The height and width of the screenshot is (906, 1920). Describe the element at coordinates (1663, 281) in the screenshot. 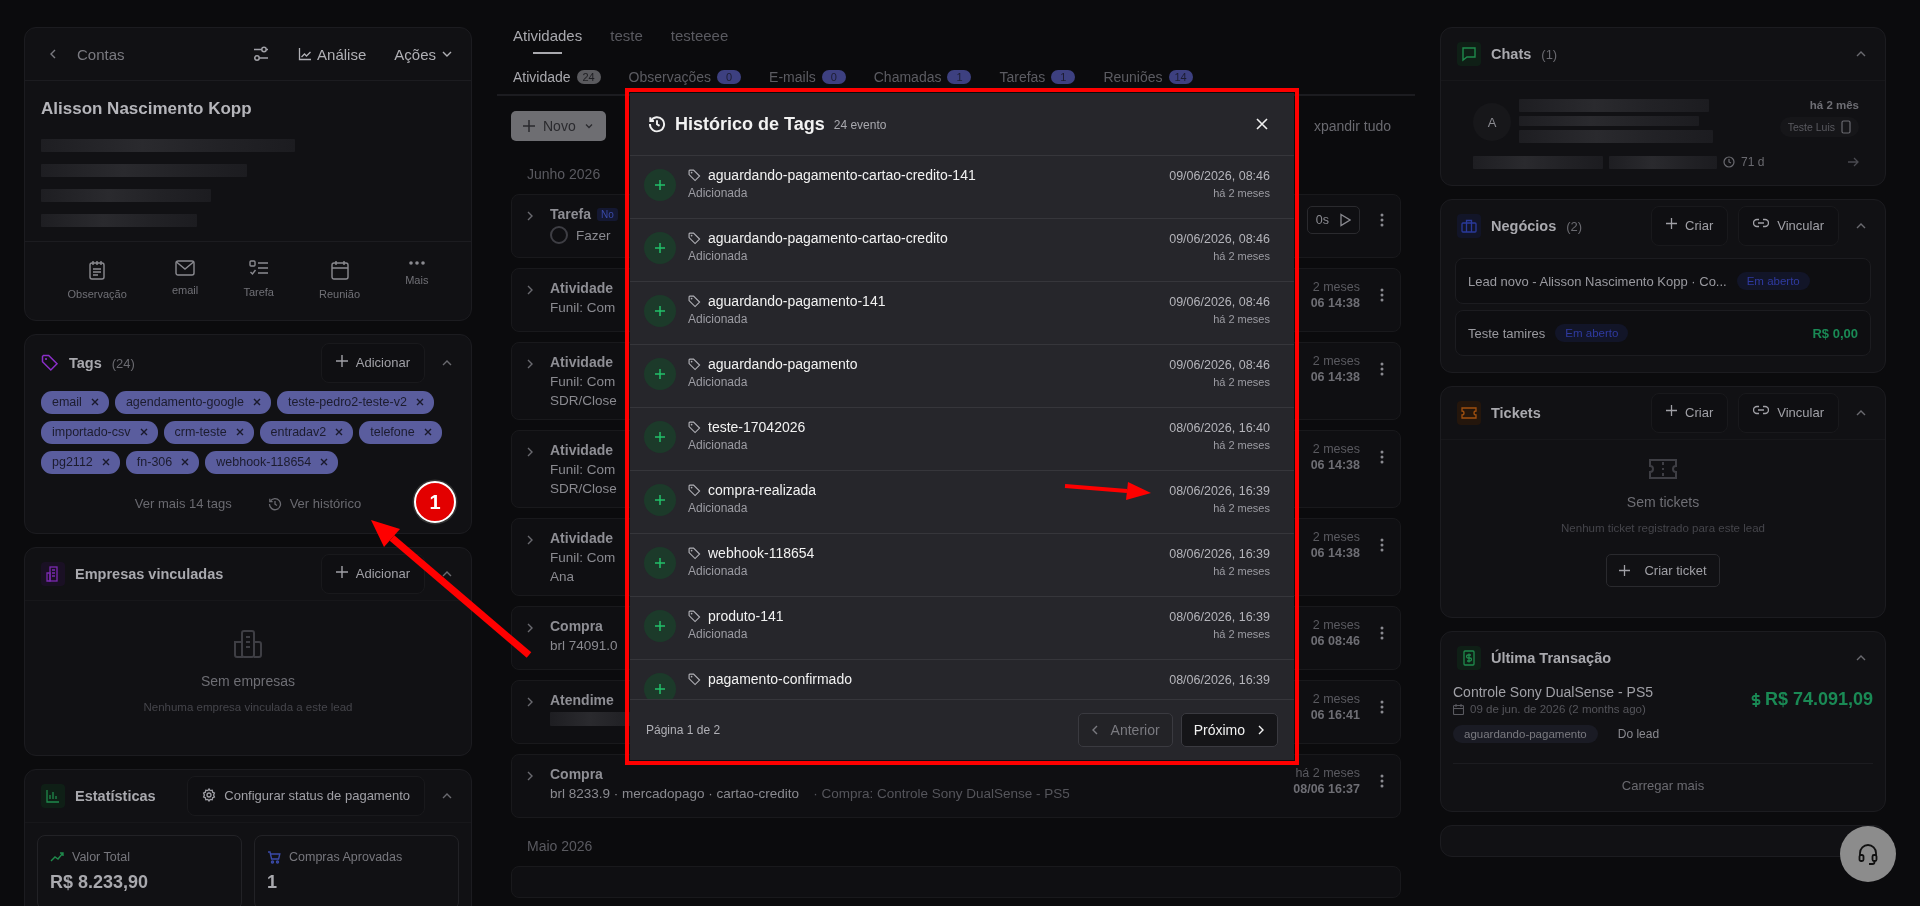

I see `deal-card: Lead novo - Alisson Nascimento Kopp · Co... Em aberto` at that location.